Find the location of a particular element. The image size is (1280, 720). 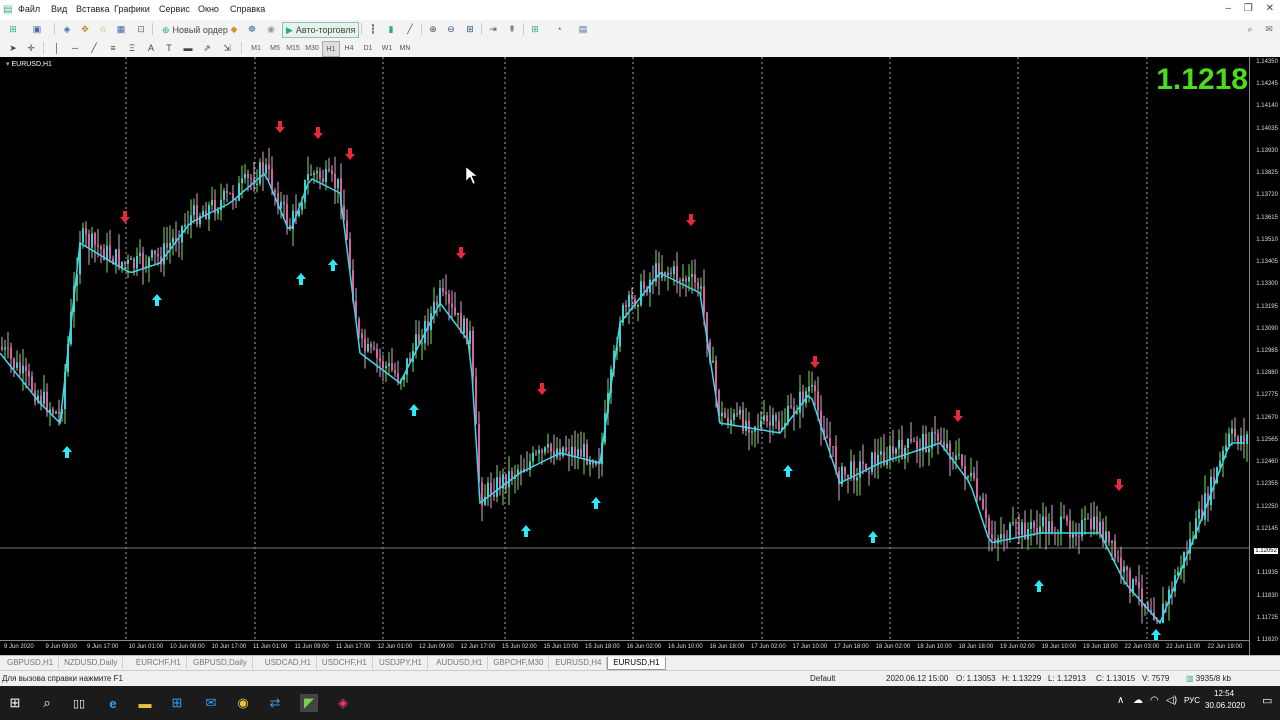

teamviewer-icon: ⇄ is located at coordinates (275, 703).